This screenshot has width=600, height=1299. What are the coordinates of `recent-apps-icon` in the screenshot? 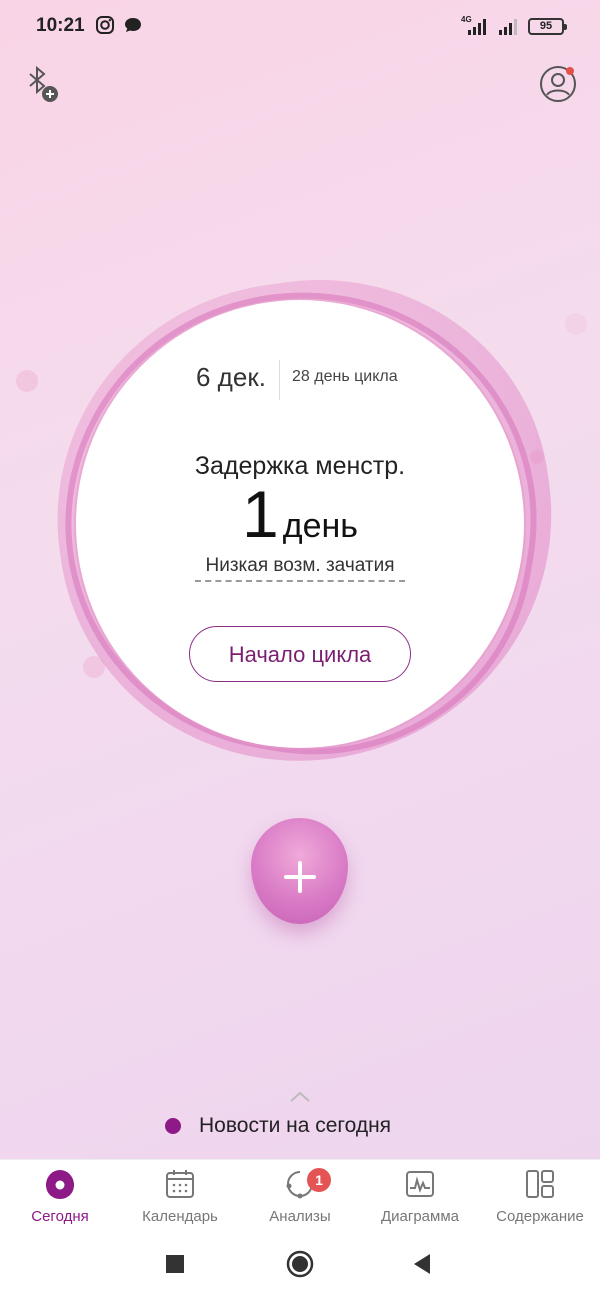 It's located at (175, 1264).